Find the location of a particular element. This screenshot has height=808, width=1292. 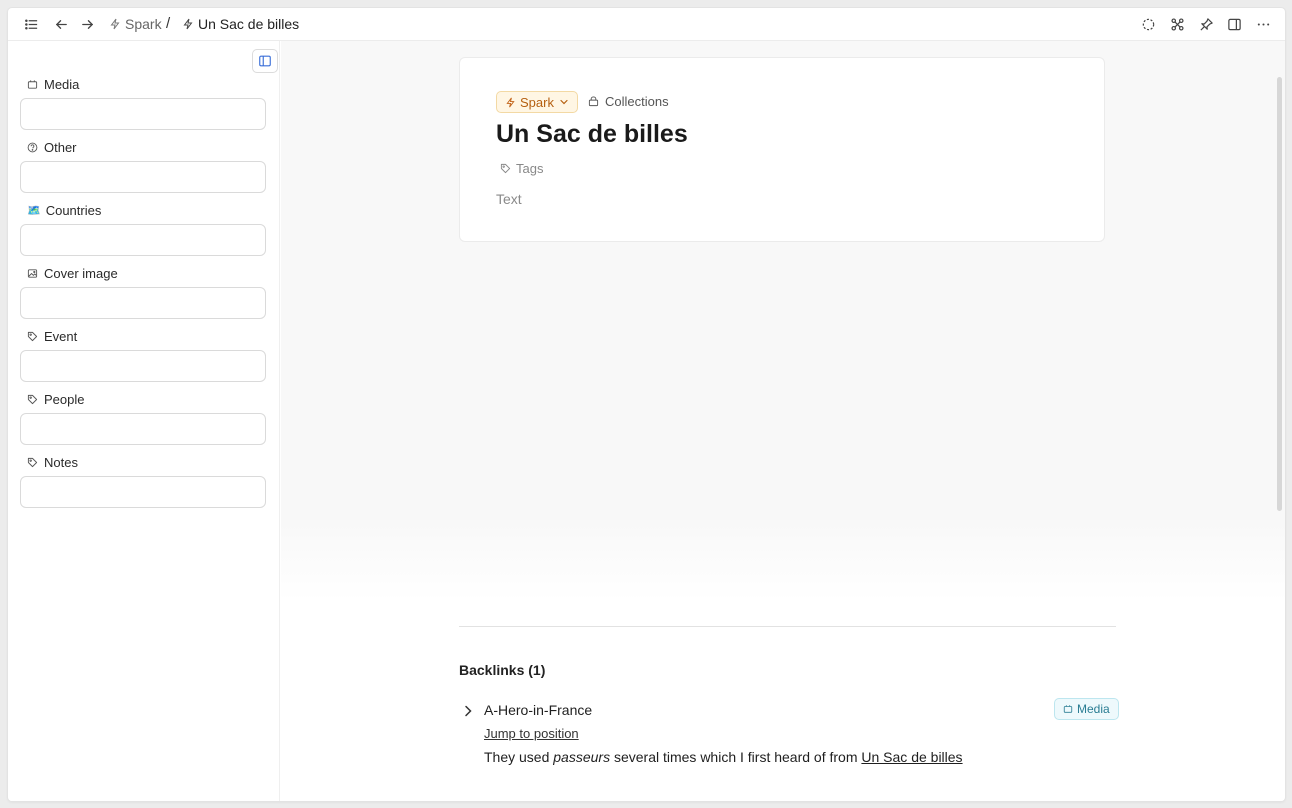

graph-nodes-icon is located at coordinates (1177, 24).